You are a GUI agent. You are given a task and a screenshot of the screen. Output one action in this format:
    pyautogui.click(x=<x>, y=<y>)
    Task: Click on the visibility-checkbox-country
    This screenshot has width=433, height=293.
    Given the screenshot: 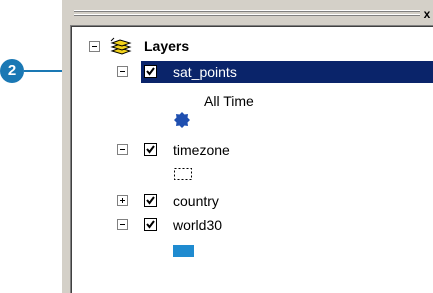 What is the action you would take?
    pyautogui.click(x=150, y=200)
    